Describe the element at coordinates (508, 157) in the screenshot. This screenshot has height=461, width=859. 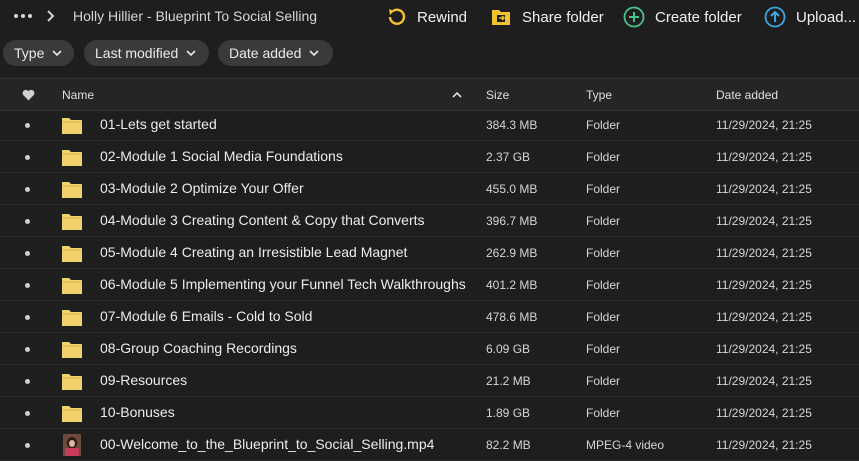
I see `row-size: 2.37 GB` at that location.